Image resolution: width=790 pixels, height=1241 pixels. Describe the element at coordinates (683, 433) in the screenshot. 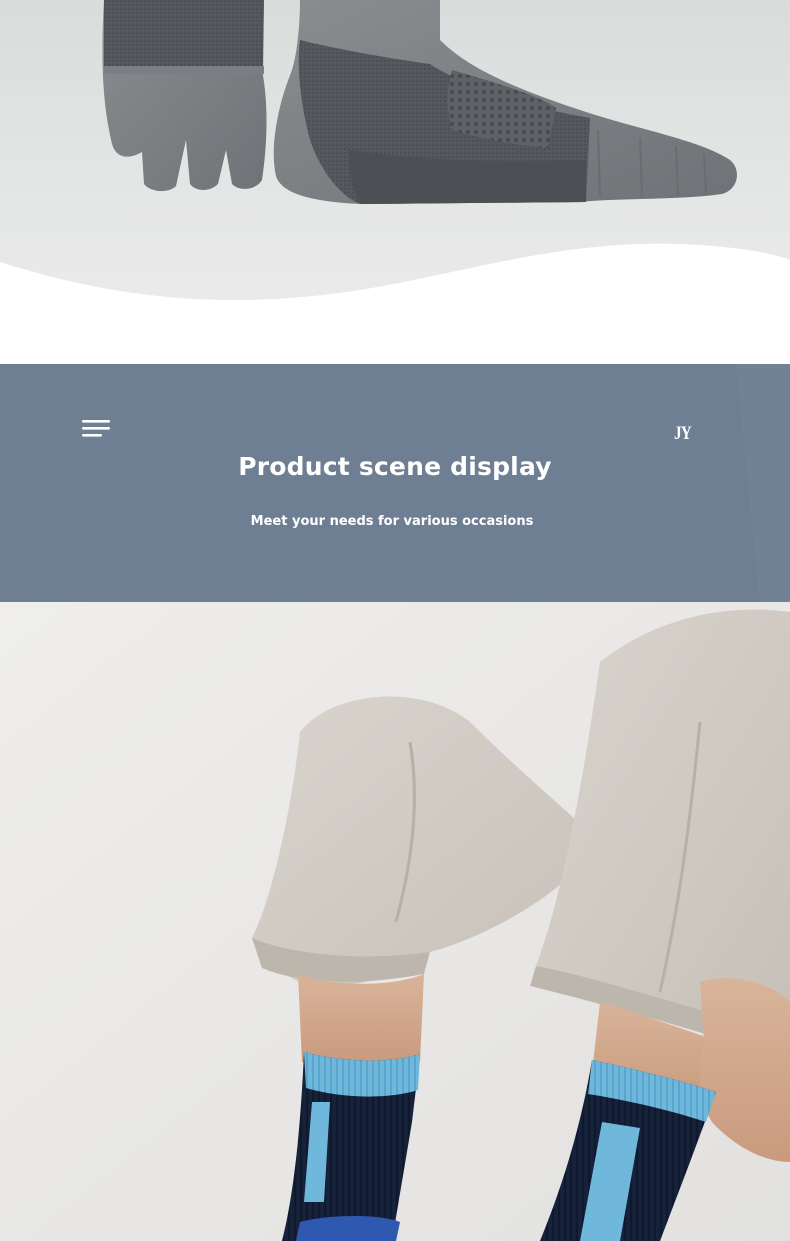

I see `brand-logo: JY` at that location.